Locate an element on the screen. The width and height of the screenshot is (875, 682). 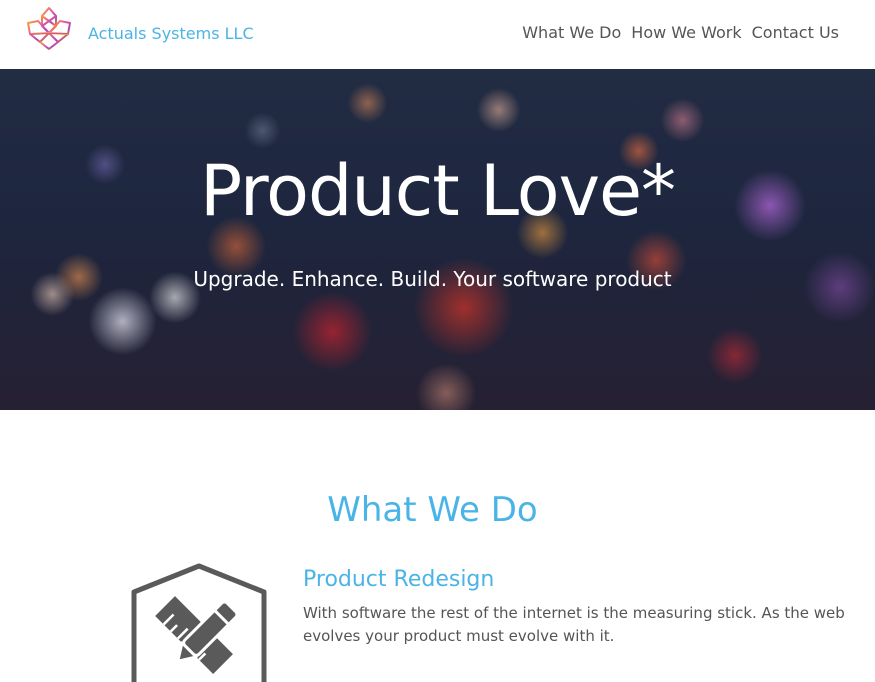
nav-how-we-work: How We Work is located at coordinates (686, 33).